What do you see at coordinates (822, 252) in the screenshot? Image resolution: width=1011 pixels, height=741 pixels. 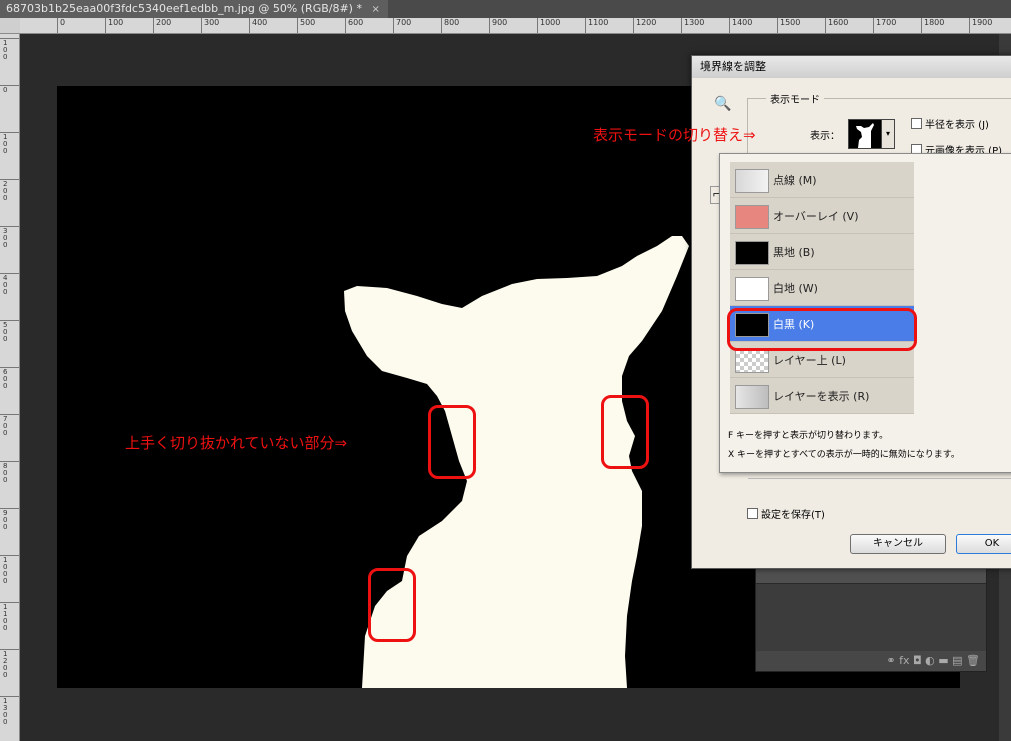 I see `menu-item-on-black: 黒地 (B)` at bounding box center [822, 252].